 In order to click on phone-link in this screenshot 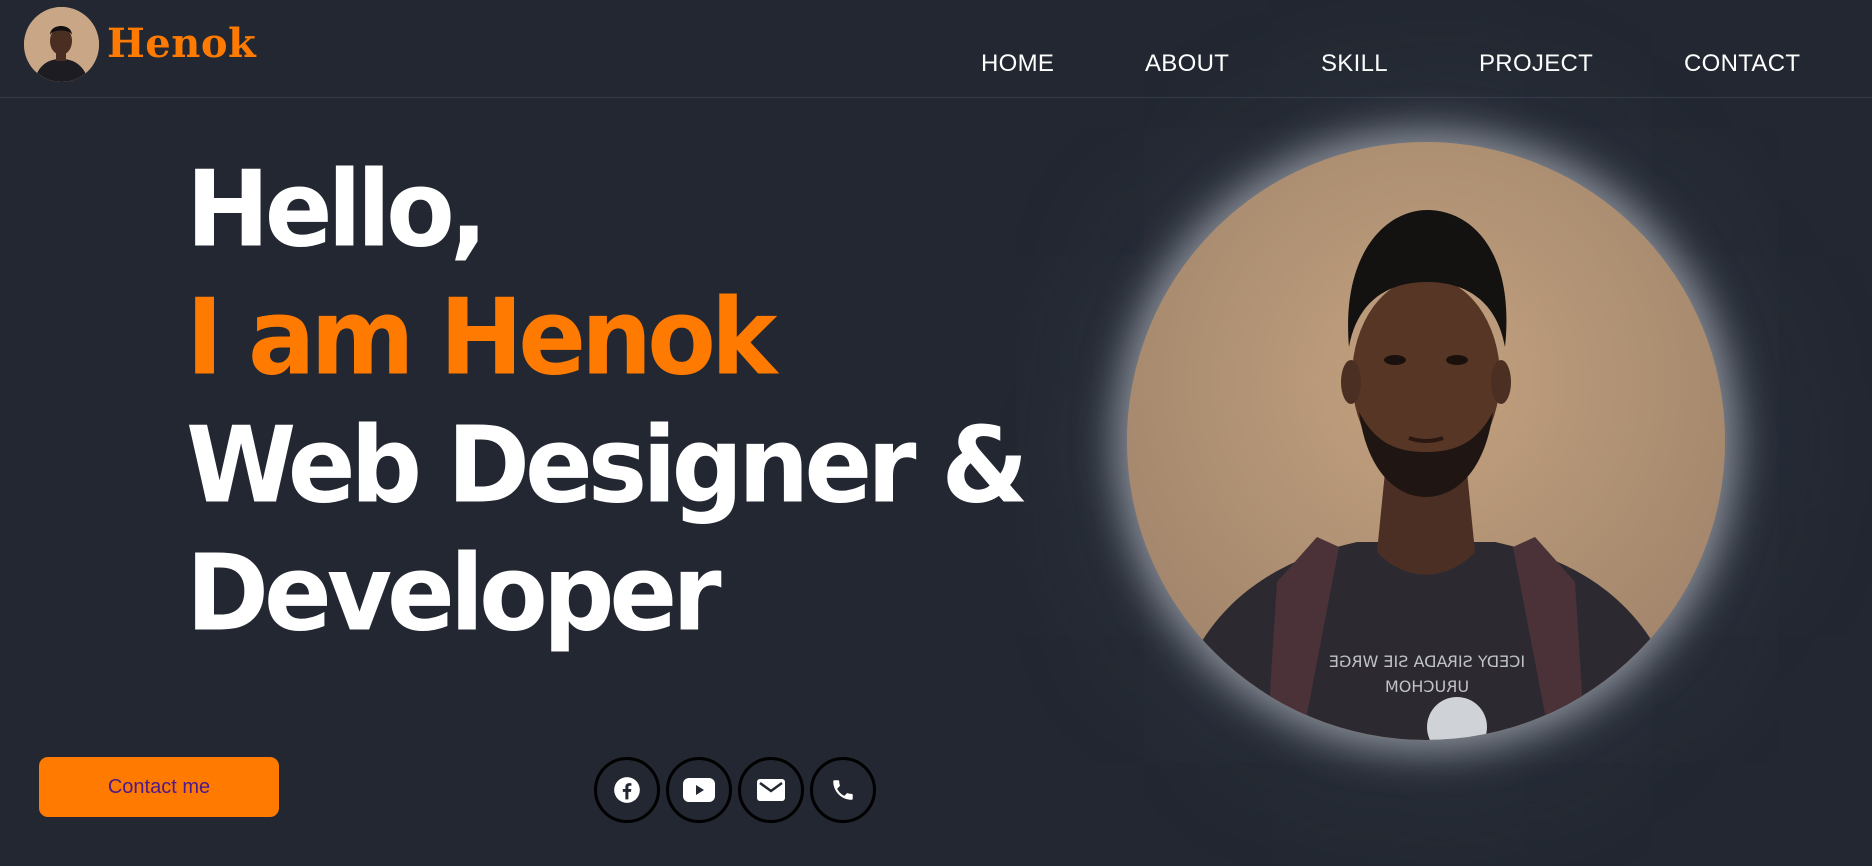, I will do `click(843, 790)`.